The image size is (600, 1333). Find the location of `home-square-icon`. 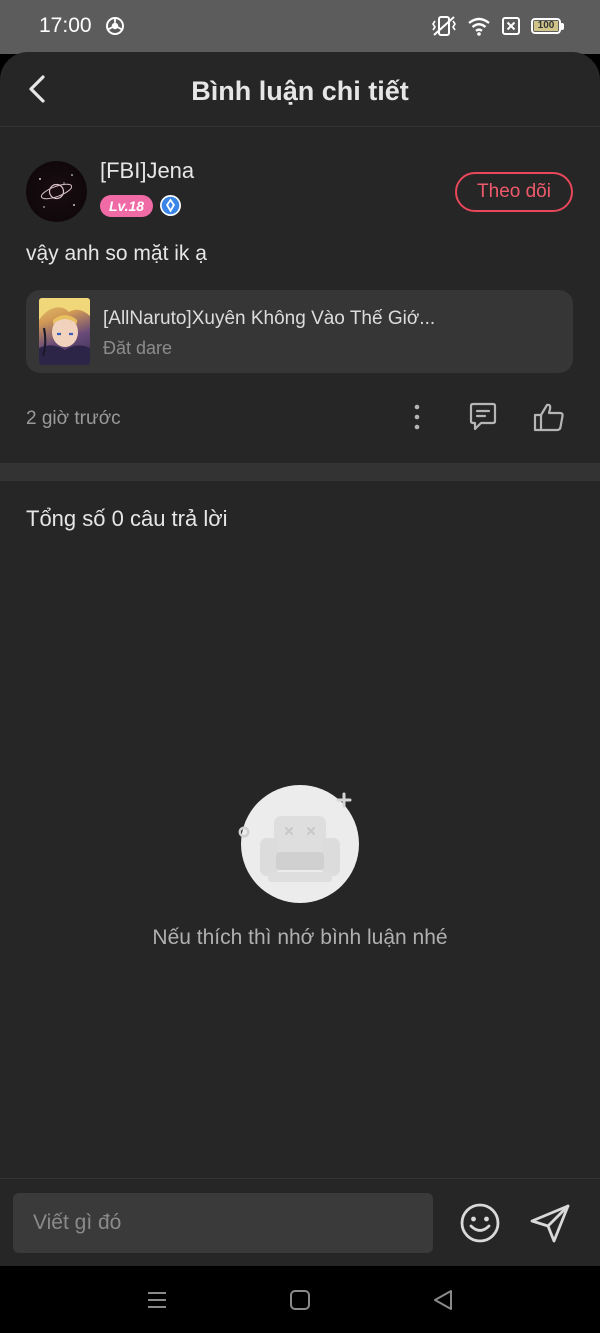

home-square-icon is located at coordinates (300, 1300).